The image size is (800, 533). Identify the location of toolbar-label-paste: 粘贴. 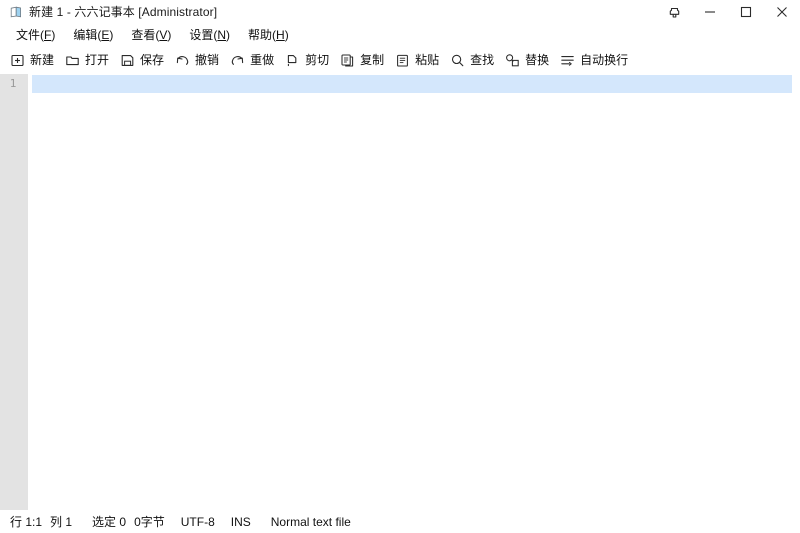
(427, 60).